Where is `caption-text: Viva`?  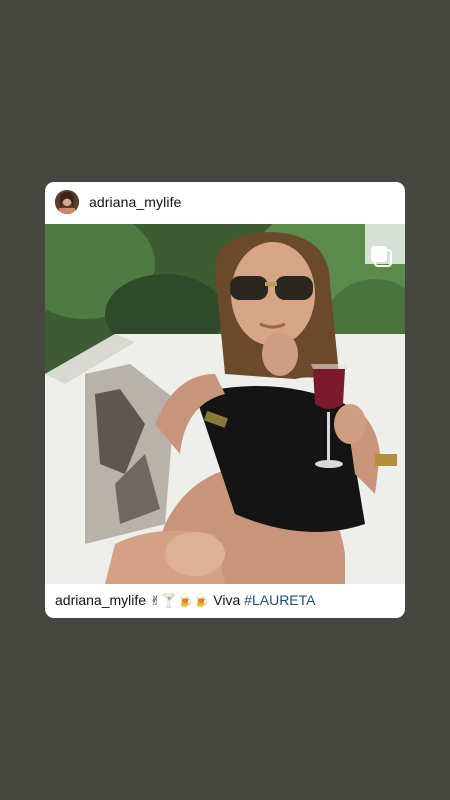 caption-text: Viva is located at coordinates (227, 600).